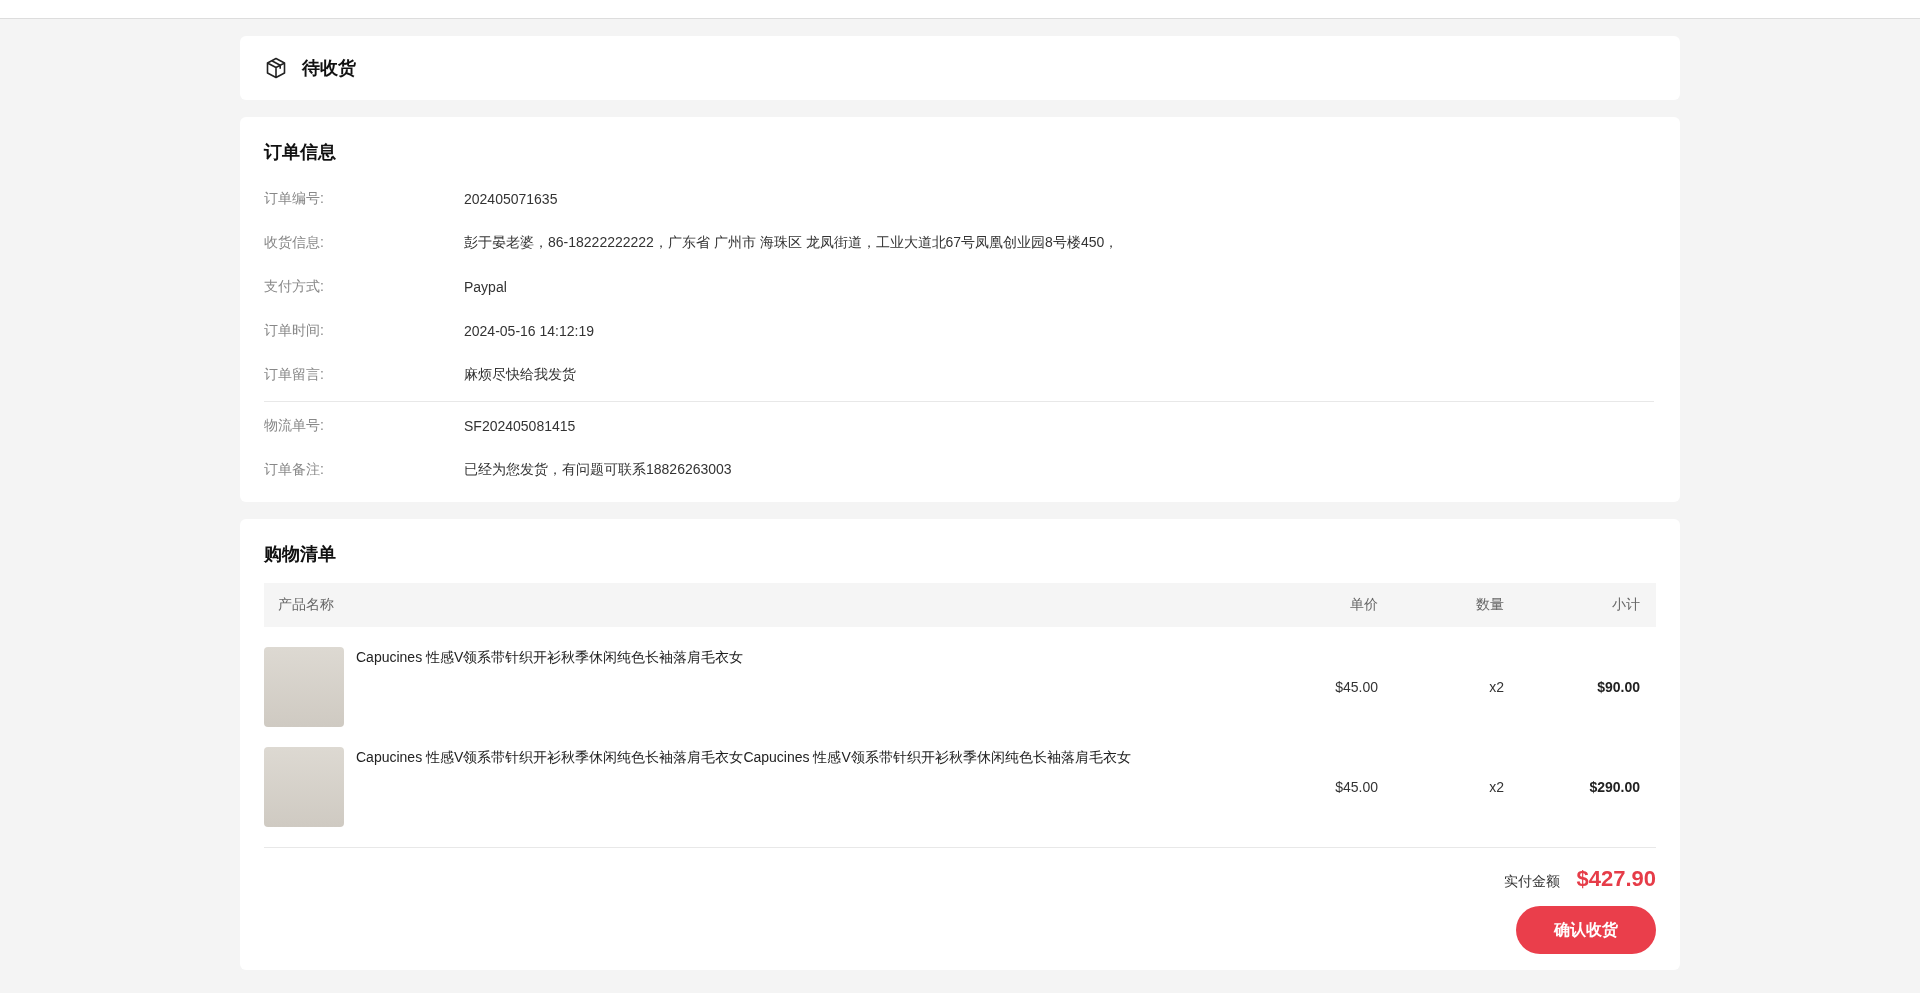 Image resolution: width=1920 pixels, height=993 pixels. I want to click on field-value: 已经为您发货，有问题可联系18826263003, so click(598, 470).